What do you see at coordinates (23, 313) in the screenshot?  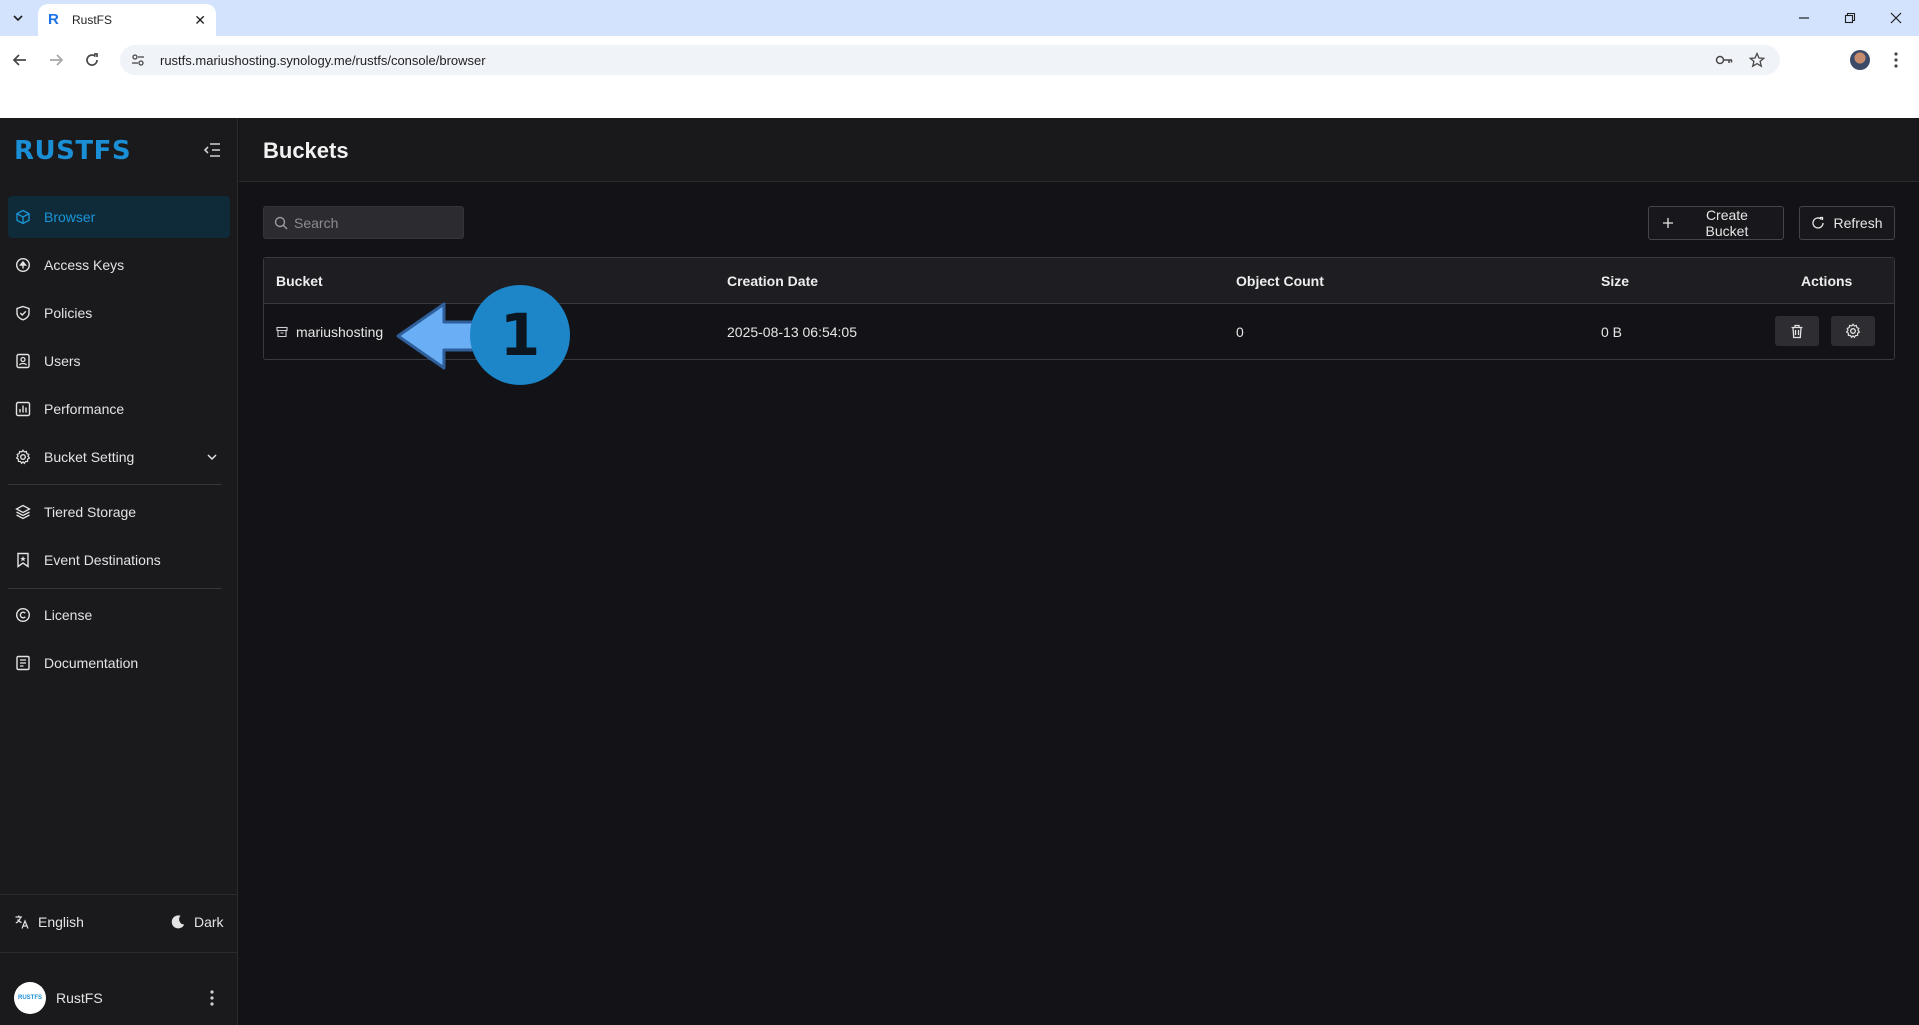 I see `shield-check-icon` at bounding box center [23, 313].